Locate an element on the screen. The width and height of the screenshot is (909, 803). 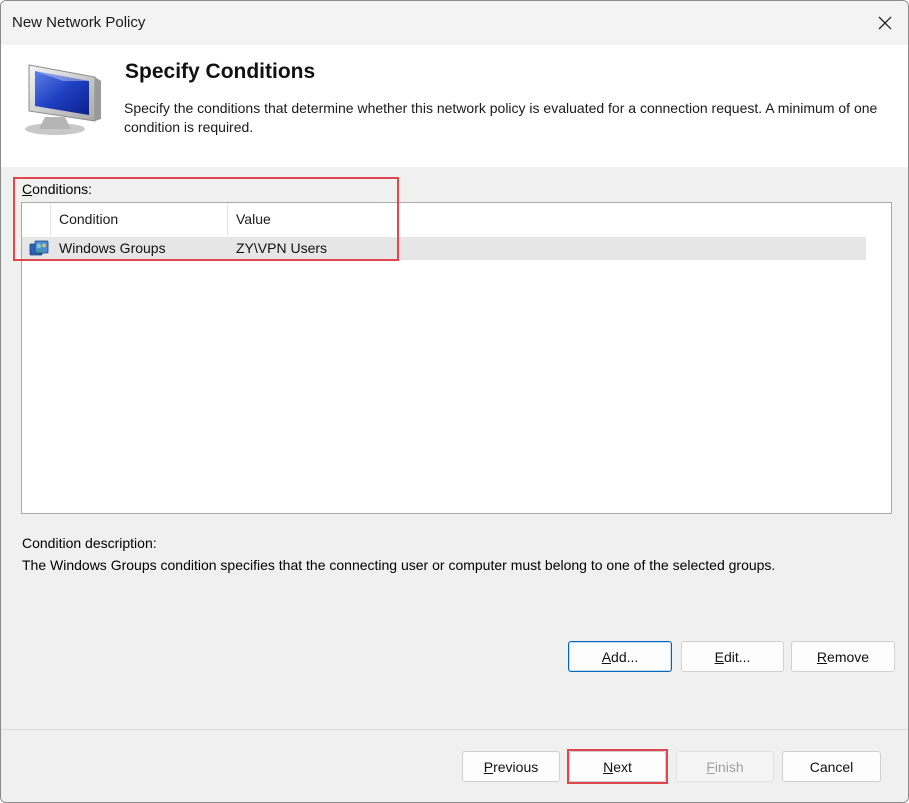
remove-label: emove is located at coordinates (848, 656).